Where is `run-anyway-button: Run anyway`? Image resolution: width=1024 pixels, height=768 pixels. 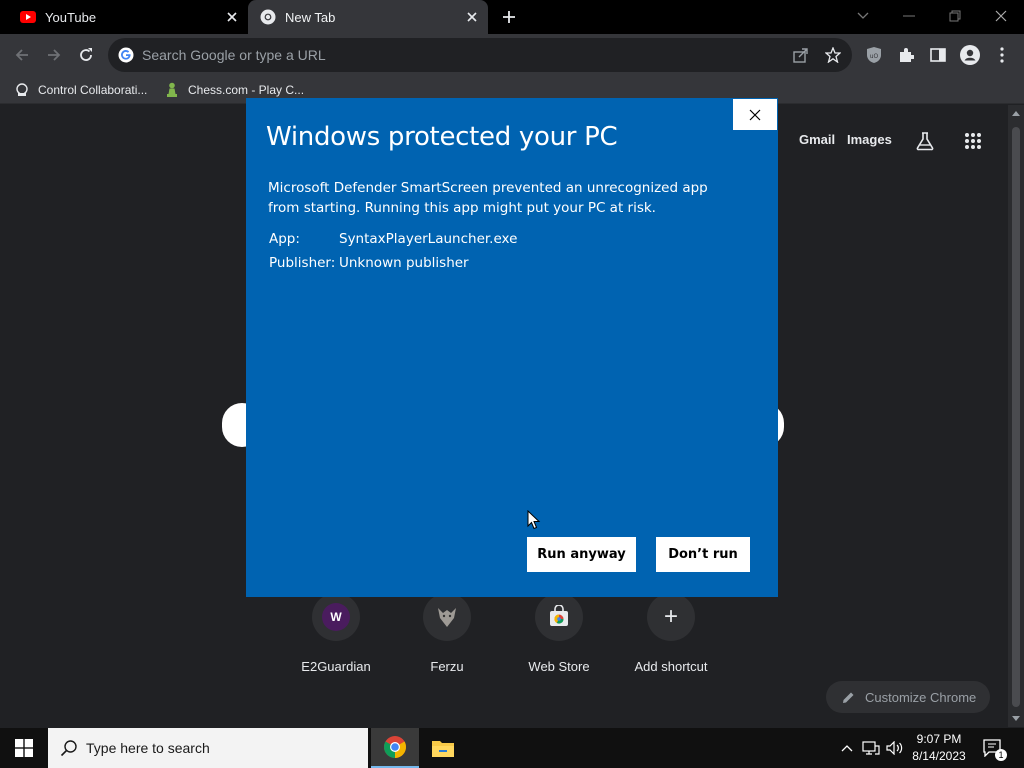 run-anyway-button: Run anyway is located at coordinates (581, 554).